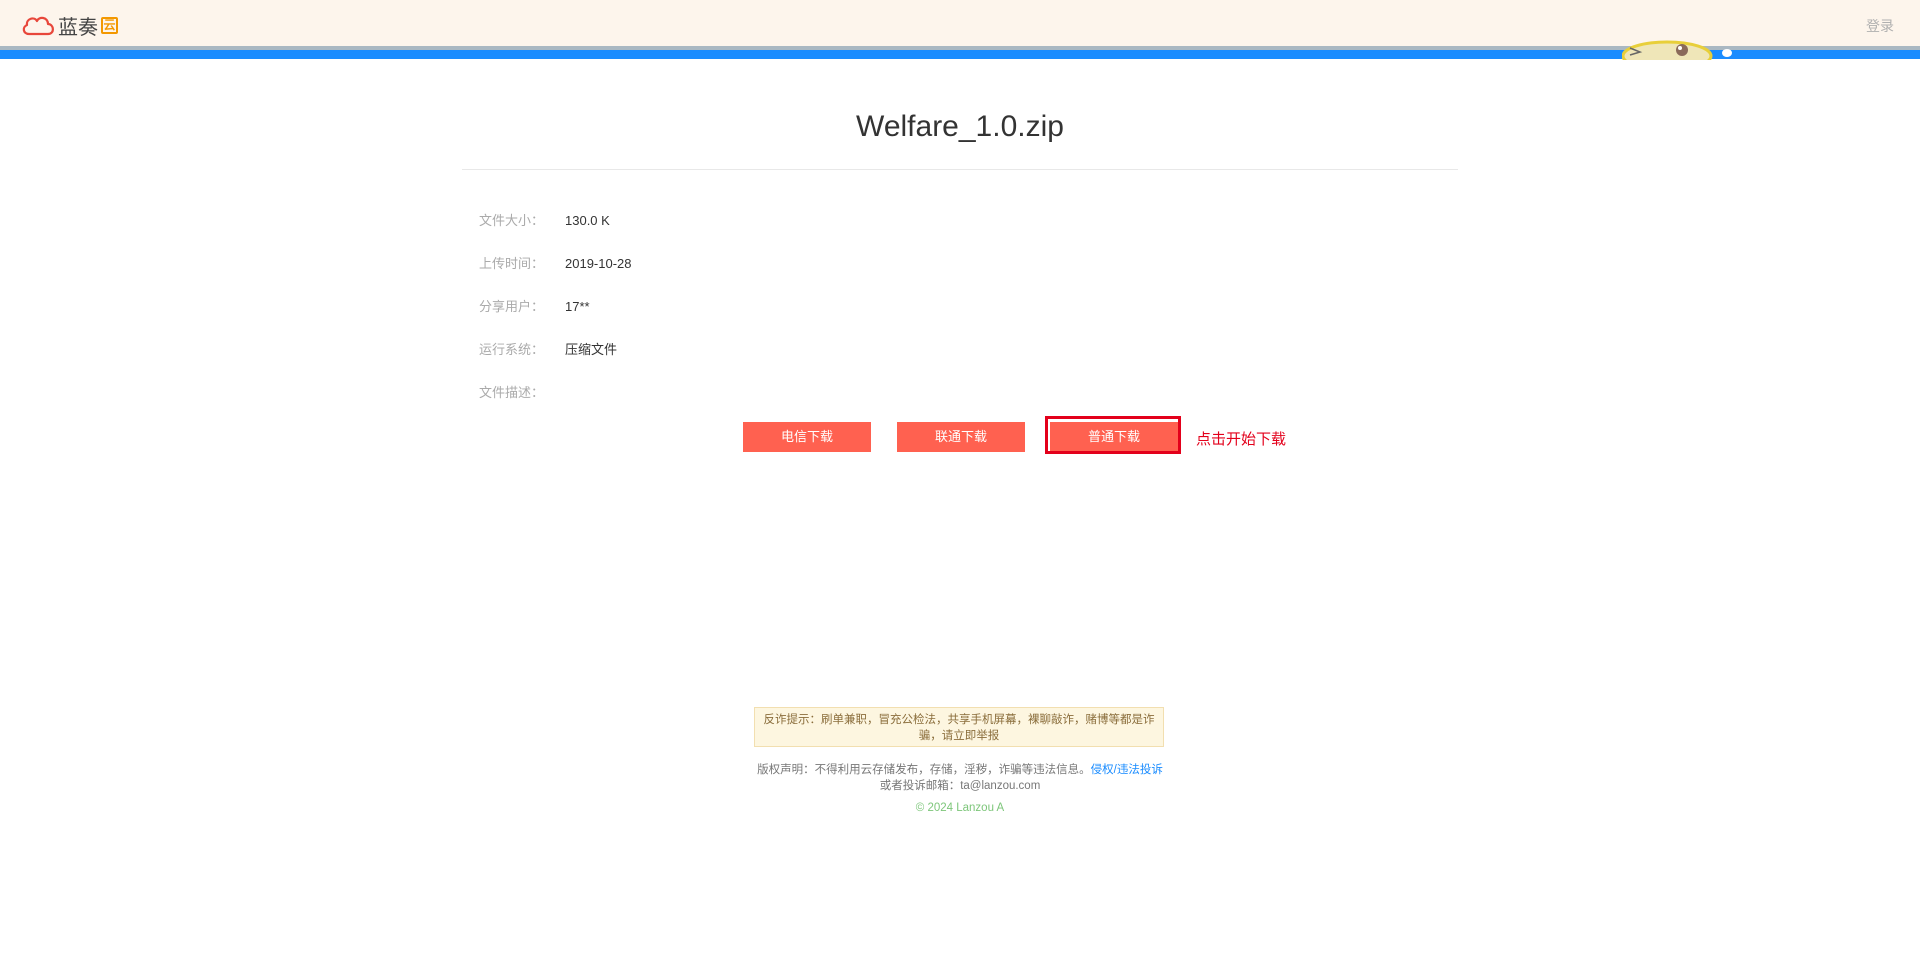 The image size is (1920, 957). What do you see at coordinates (512, 306) in the screenshot?
I see `info-label: 分享用户：` at bounding box center [512, 306].